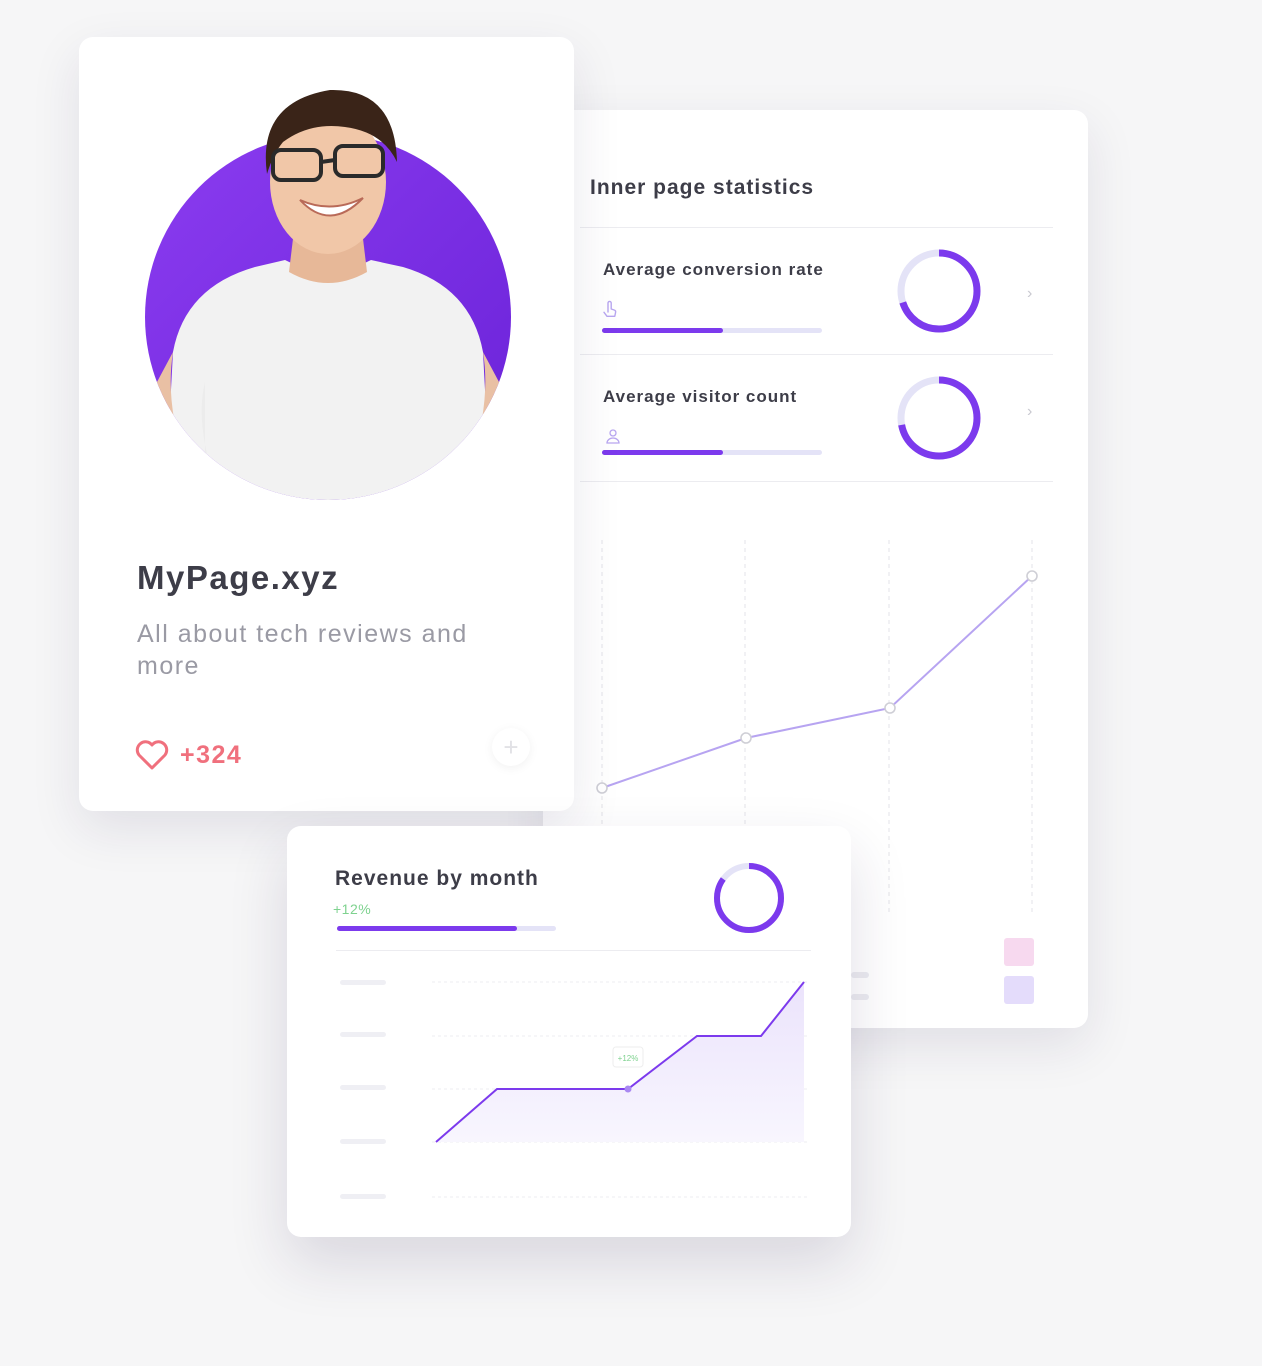 This screenshot has height=1366, width=1262. What do you see at coordinates (713, 269) in the screenshot?
I see `metric-label: Average conversion rate` at bounding box center [713, 269].